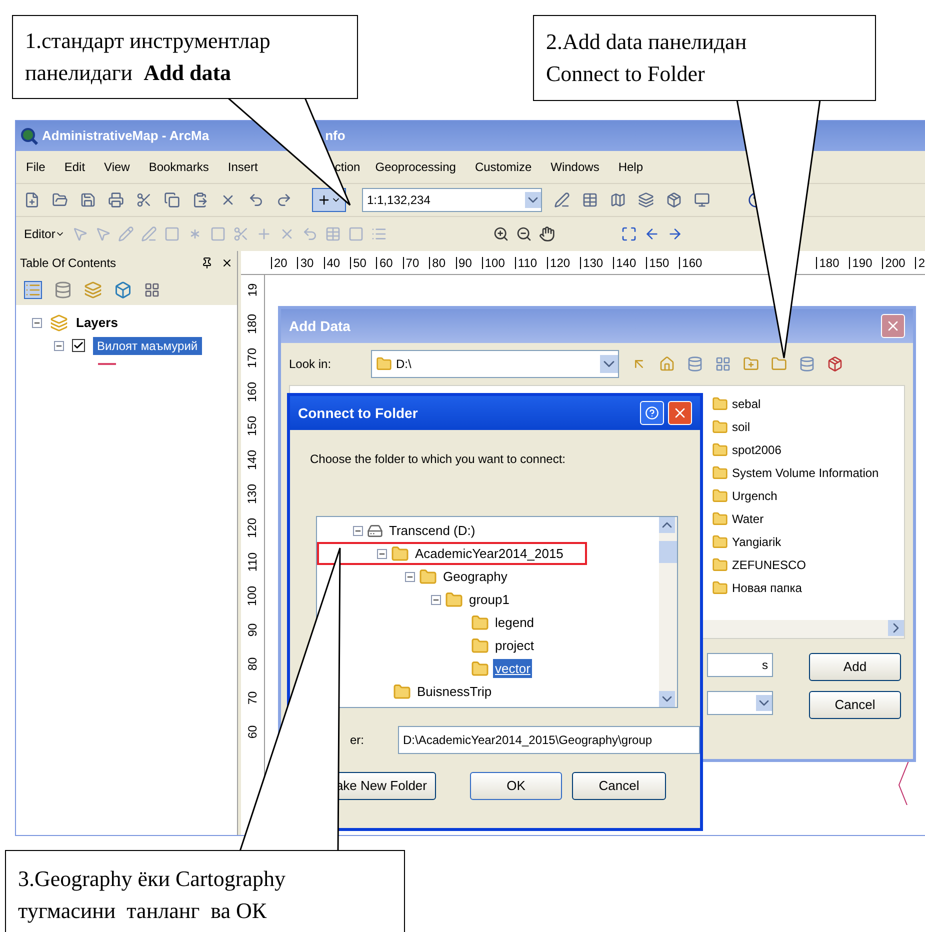 The width and height of the screenshot is (925, 932). I want to click on menu-item: File, so click(36, 167).